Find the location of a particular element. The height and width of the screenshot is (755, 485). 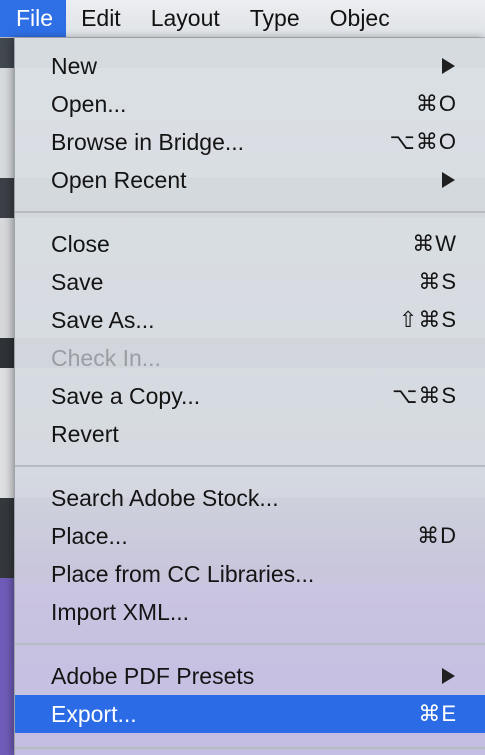

menu-item-new: New is located at coordinates (250, 66).